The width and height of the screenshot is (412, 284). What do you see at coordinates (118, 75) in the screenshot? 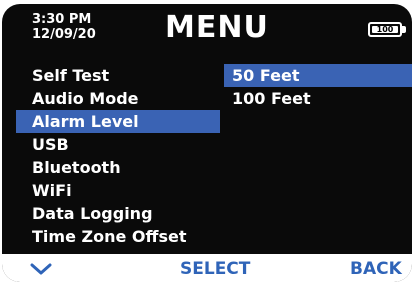
I see `menu-item-self-test: Self Test` at bounding box center [118, 75].